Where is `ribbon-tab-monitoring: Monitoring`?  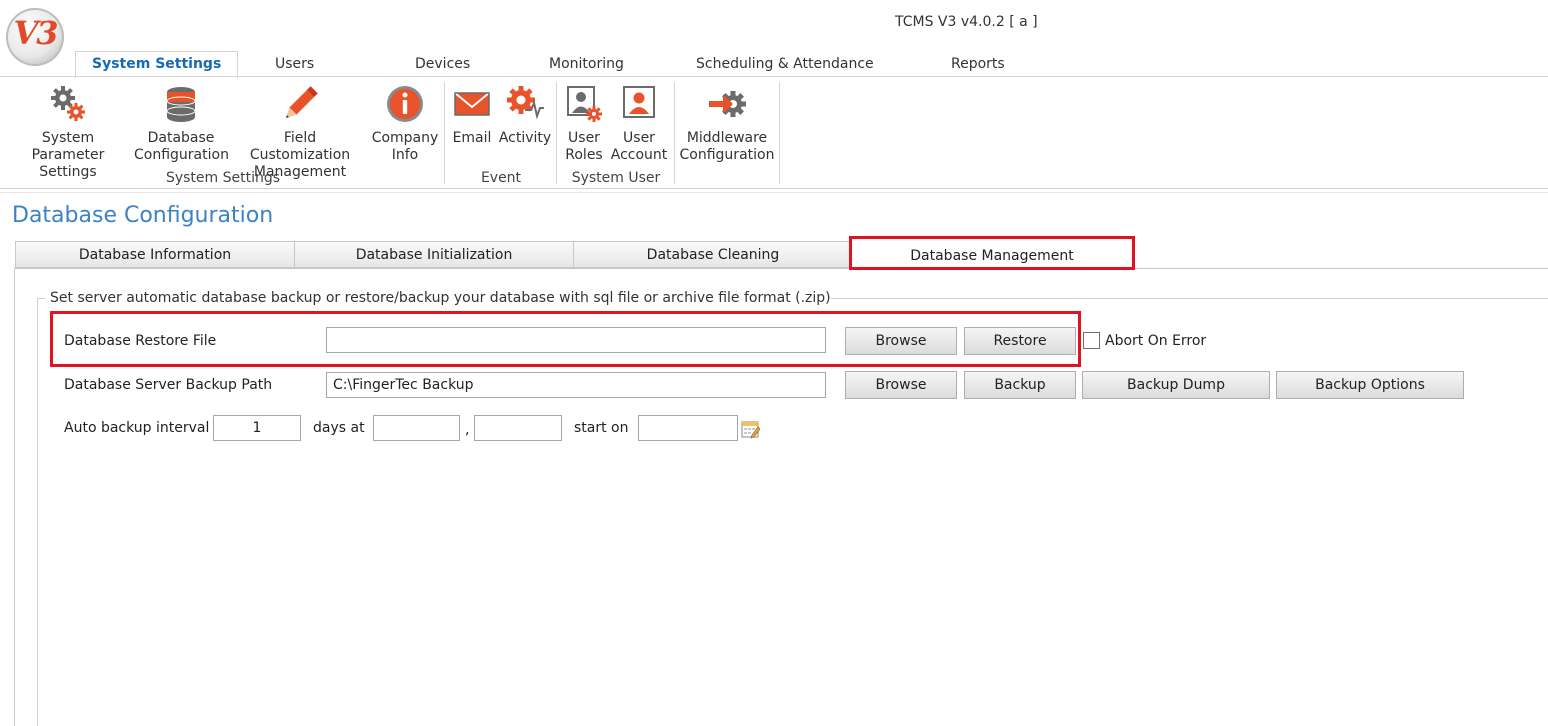 ribbon-tab-monitoring: Monitoring is located at coordinates (586, 64).